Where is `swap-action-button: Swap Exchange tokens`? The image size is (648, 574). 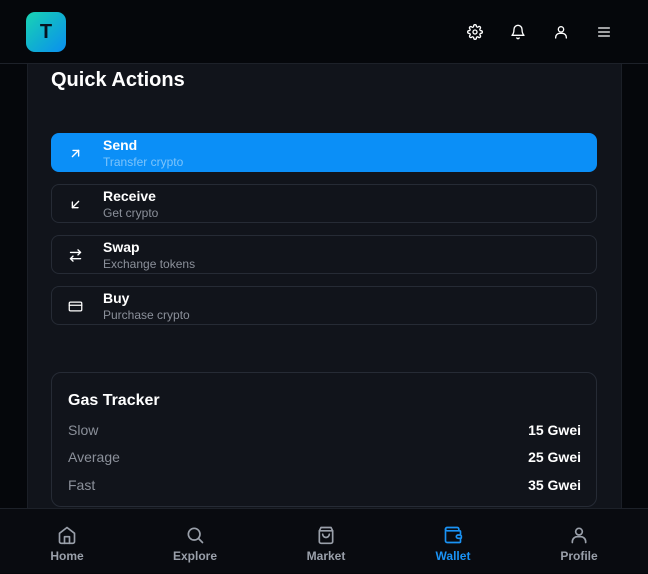
swap-action-button: Swap Exchange tokens is located at coordinates (324, 254).